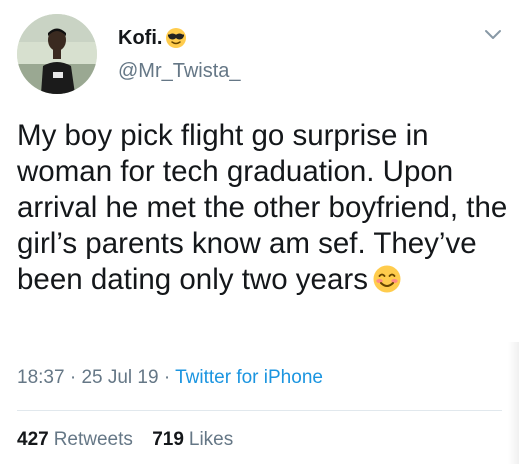 This screenshot has height=464, width=519. What do you see at coordinates (179, 71) in the screenshot?
I see `author-handle: @Mr_Twista_` at bounding box center [179, 71].